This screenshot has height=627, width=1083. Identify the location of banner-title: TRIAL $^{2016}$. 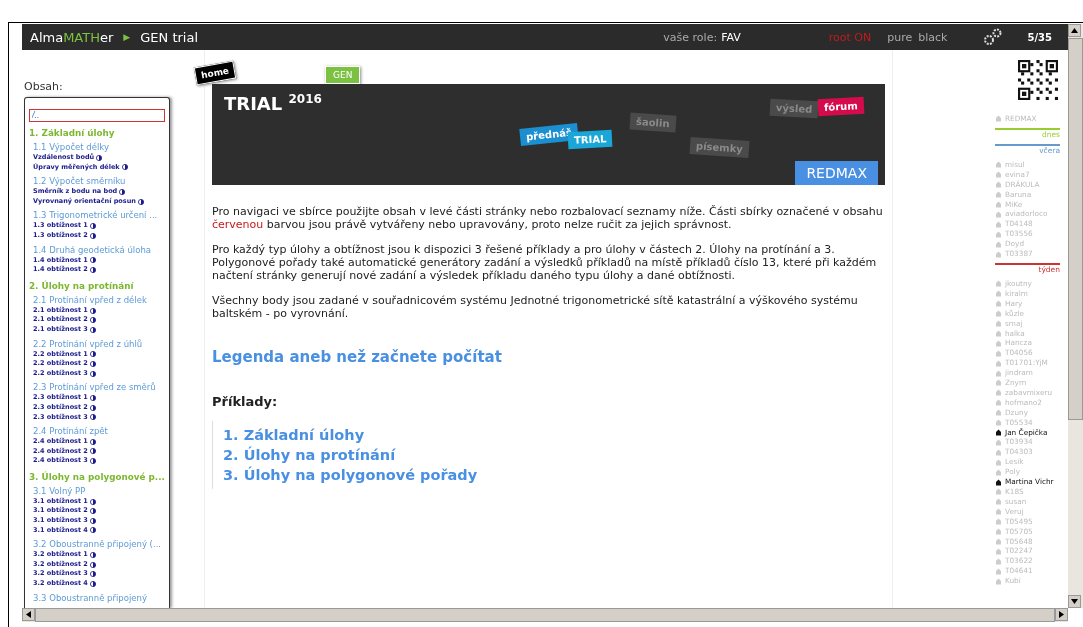
(273, 103).